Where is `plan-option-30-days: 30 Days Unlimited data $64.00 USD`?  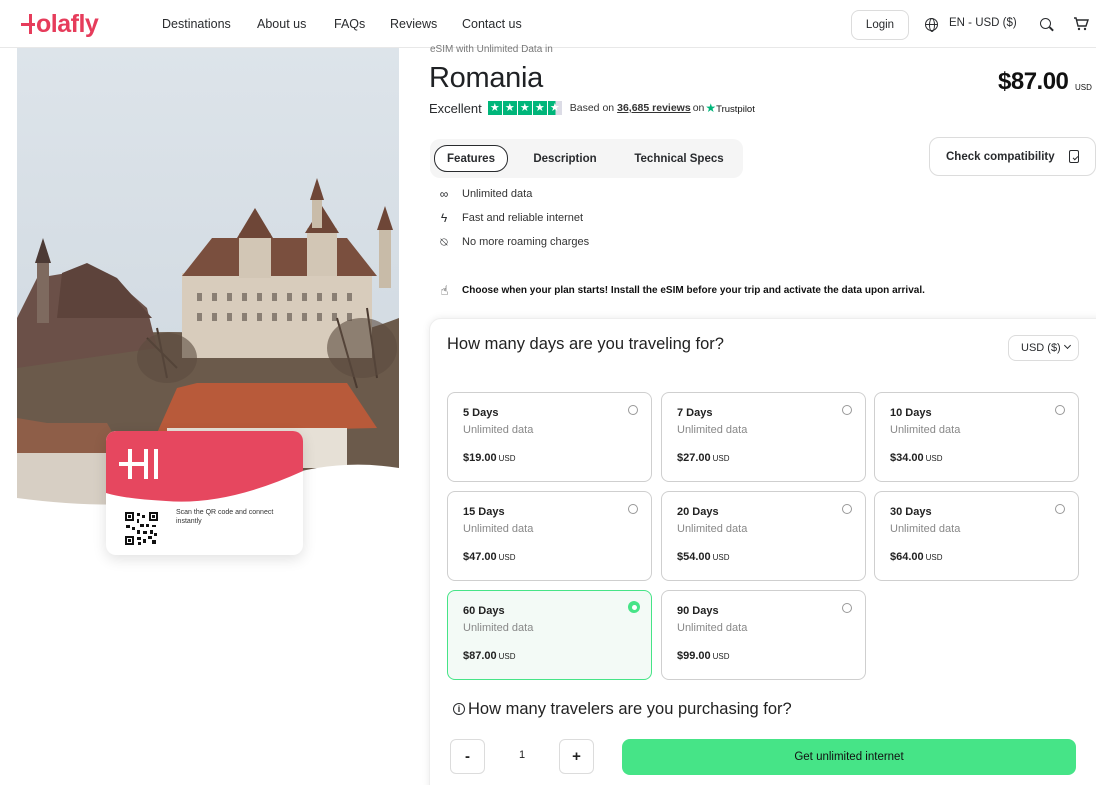
plan-option-30-days: 30 Days Unlimited data $64.00 USD is located at coordinates (976, 536).